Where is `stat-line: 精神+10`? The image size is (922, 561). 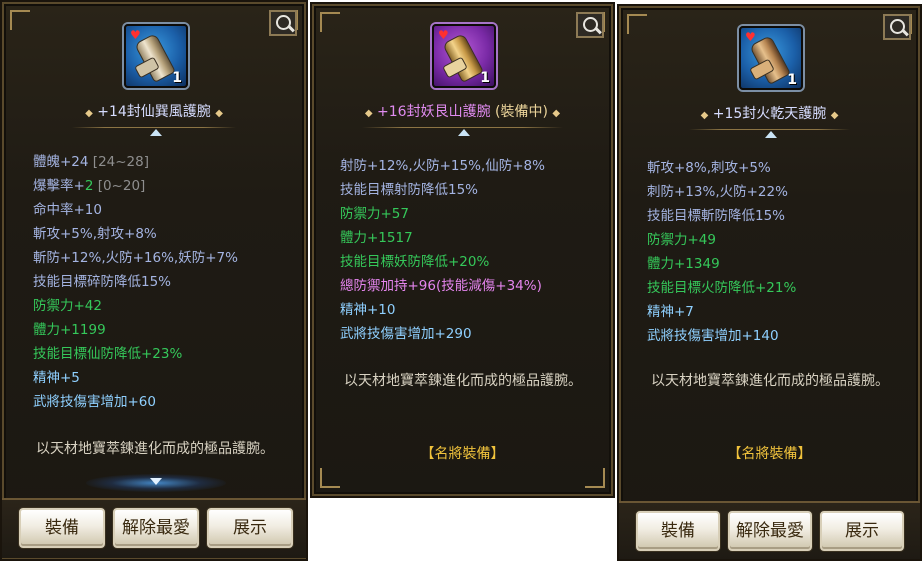
stat-line: 精神+10 is located at coordinates (368, 310).